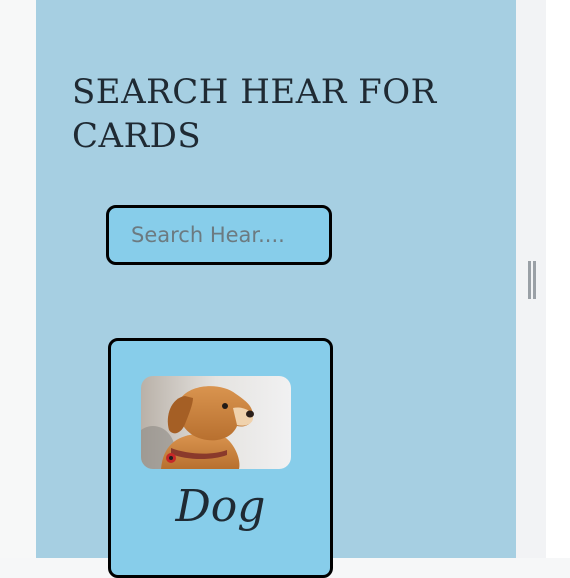 Image resolution: width=570 pixels, height=578 pixels. I want to click on page-title: SEARCH HEAR FOR CARDS, so click(254, 114).